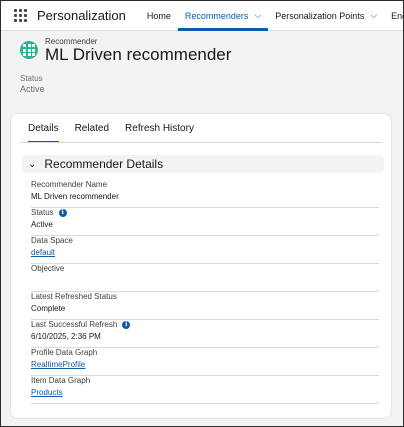 This screenshot has height=427, width=404. I want to click on field-value: ML Driven recommender, so click(75, 196).